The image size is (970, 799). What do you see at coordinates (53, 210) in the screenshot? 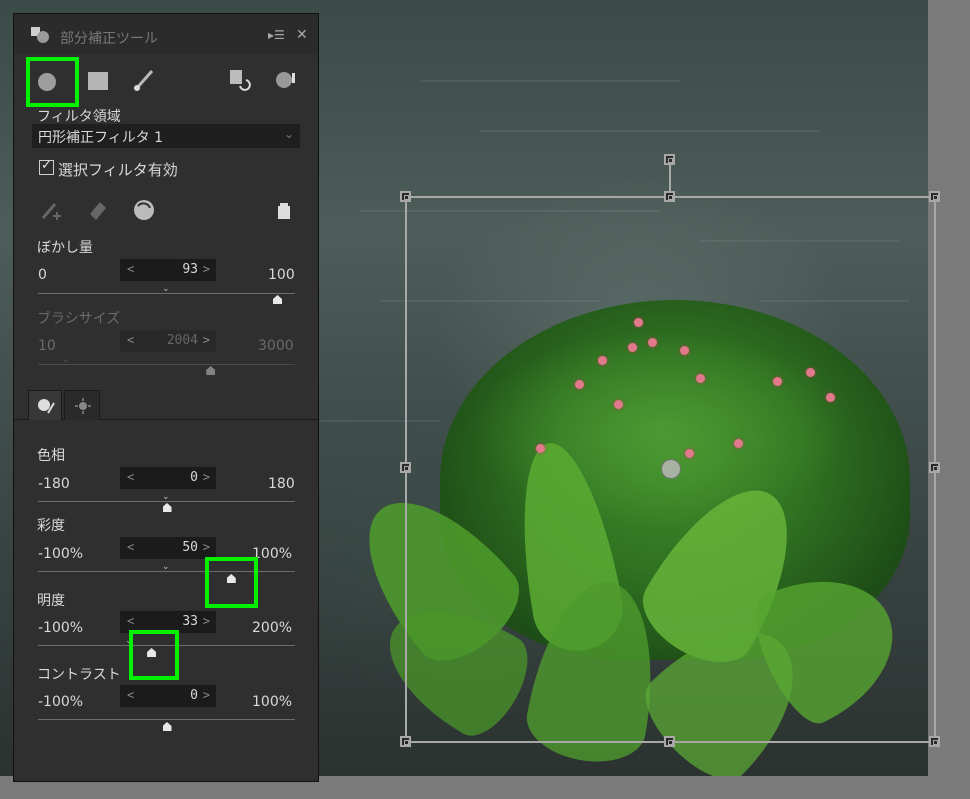
I see `add-brush-icon` at bounding box center [53, 210].